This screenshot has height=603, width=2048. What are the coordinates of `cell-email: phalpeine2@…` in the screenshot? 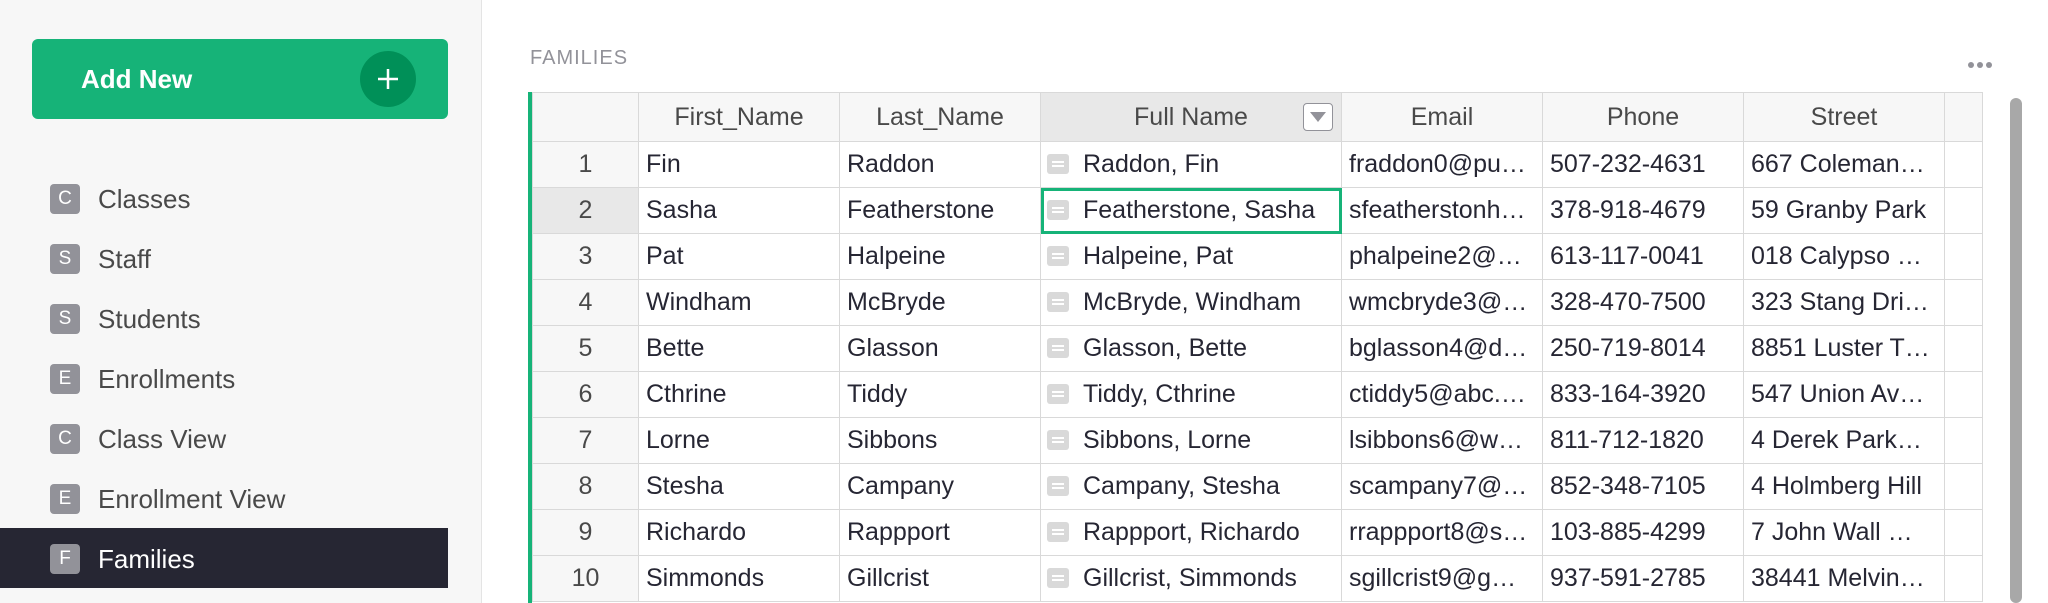 It's located at (1442, 256).